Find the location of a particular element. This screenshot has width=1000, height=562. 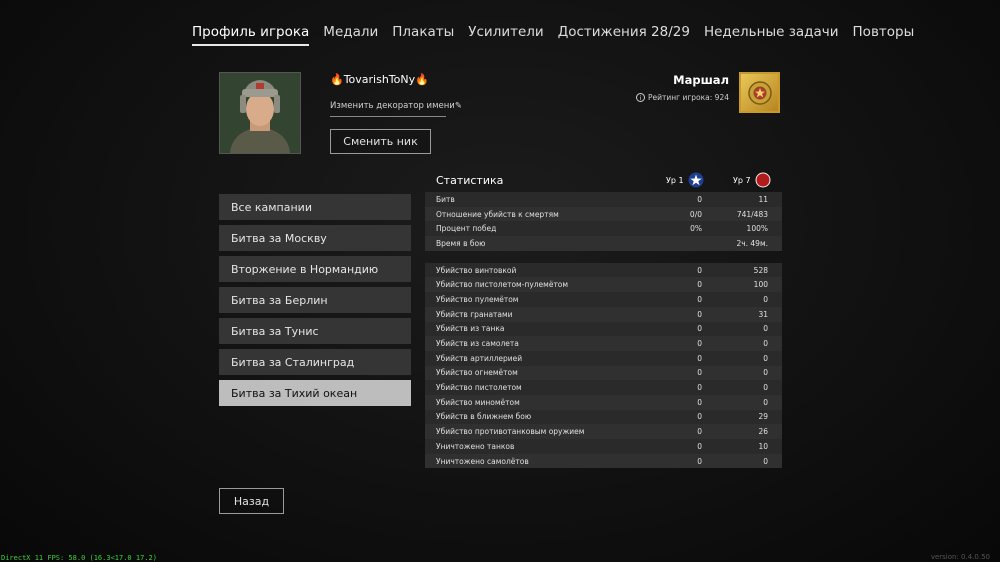

table-row: Убийство огнемётом 0 0 is located at coordinates (603, 373).